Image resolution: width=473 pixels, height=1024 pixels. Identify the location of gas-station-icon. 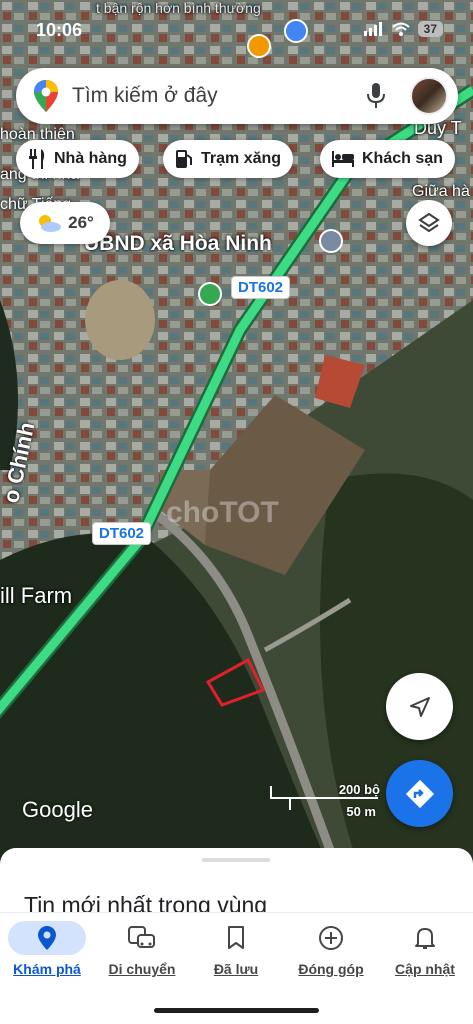
(184, 159).